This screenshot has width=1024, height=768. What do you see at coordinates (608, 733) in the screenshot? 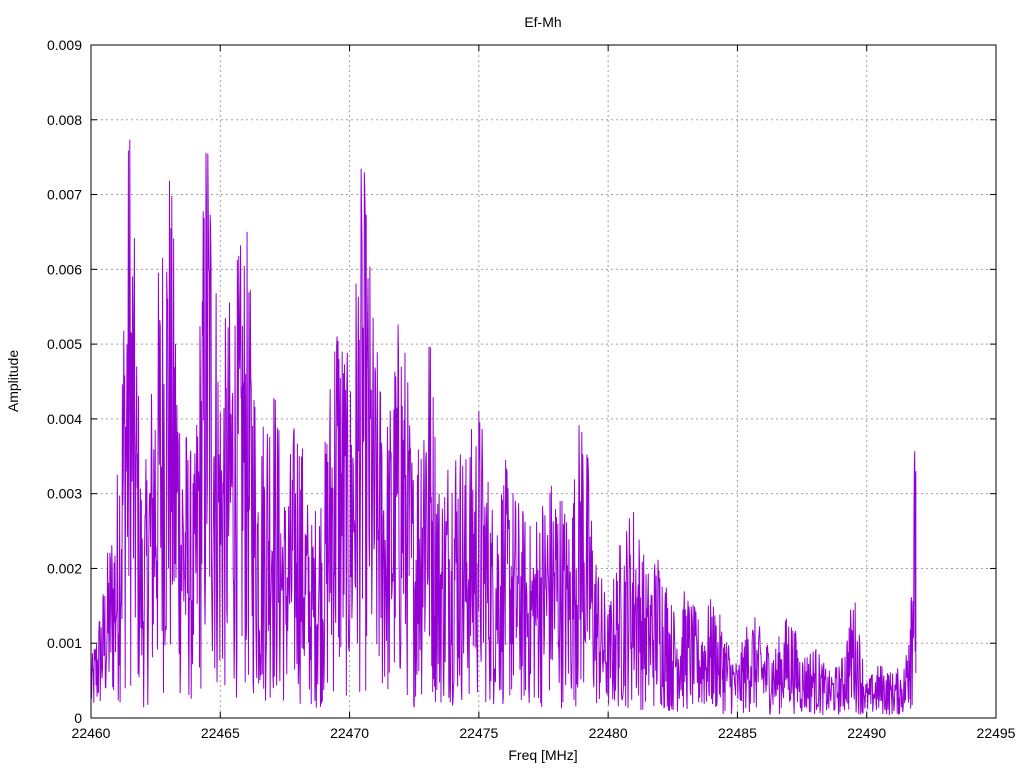
I see `x-tick-label: 22480` at bounding box center [608, 733].